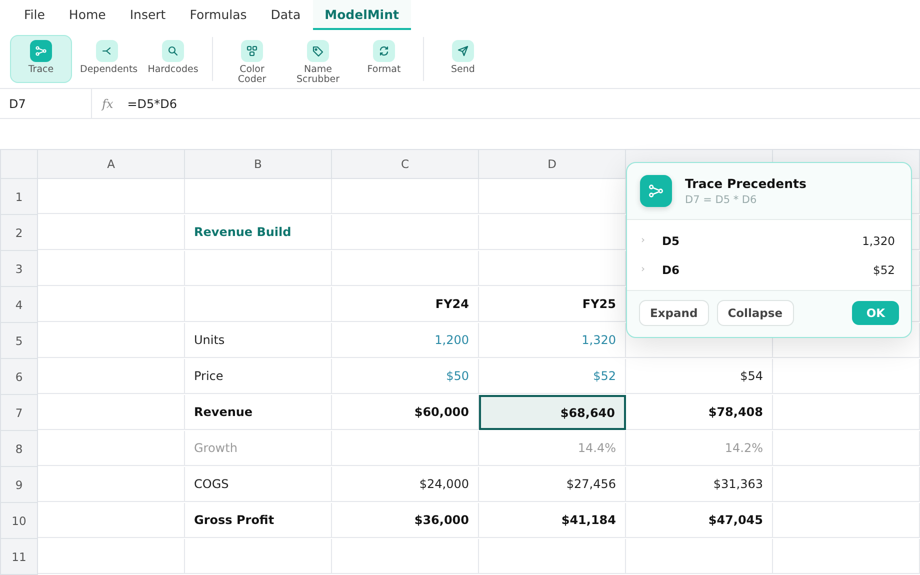 The width and height of the screenshot is (920, 575). I want to click on column-header: D, so click(552, 164).